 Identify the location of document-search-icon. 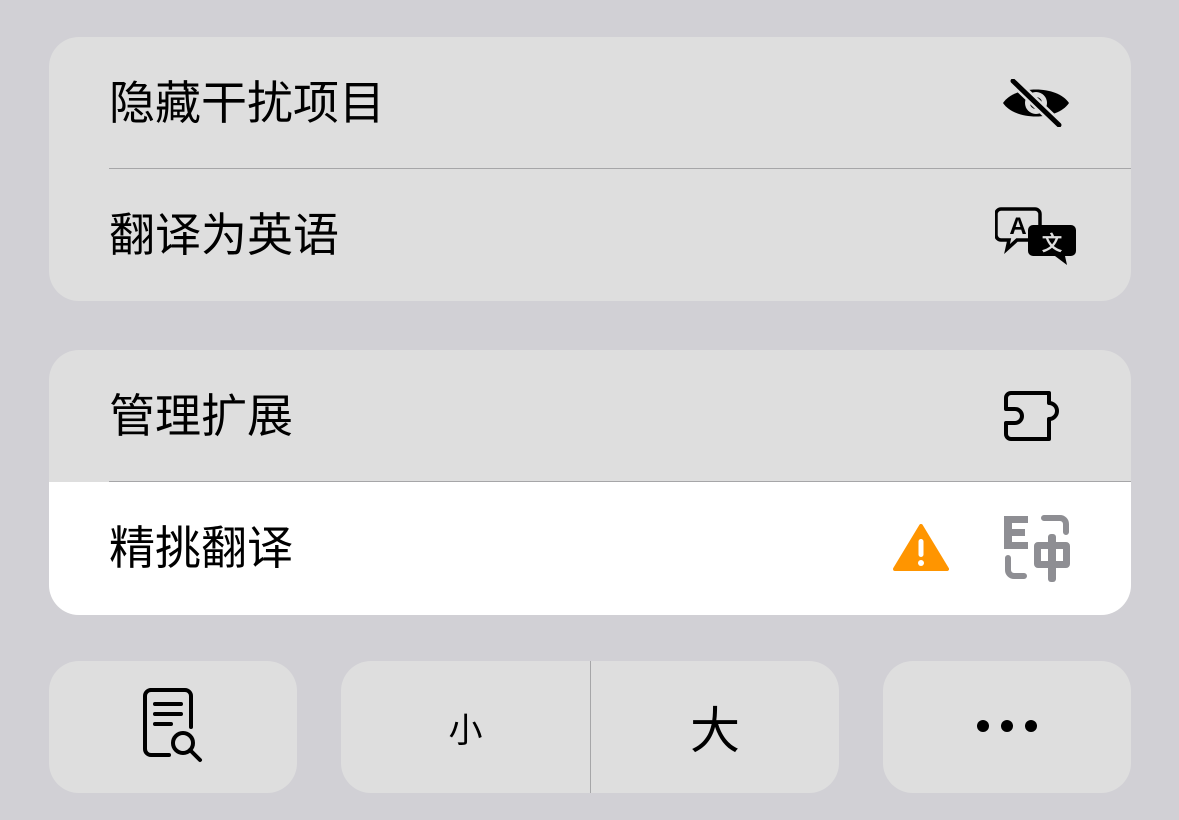
(173, 727).